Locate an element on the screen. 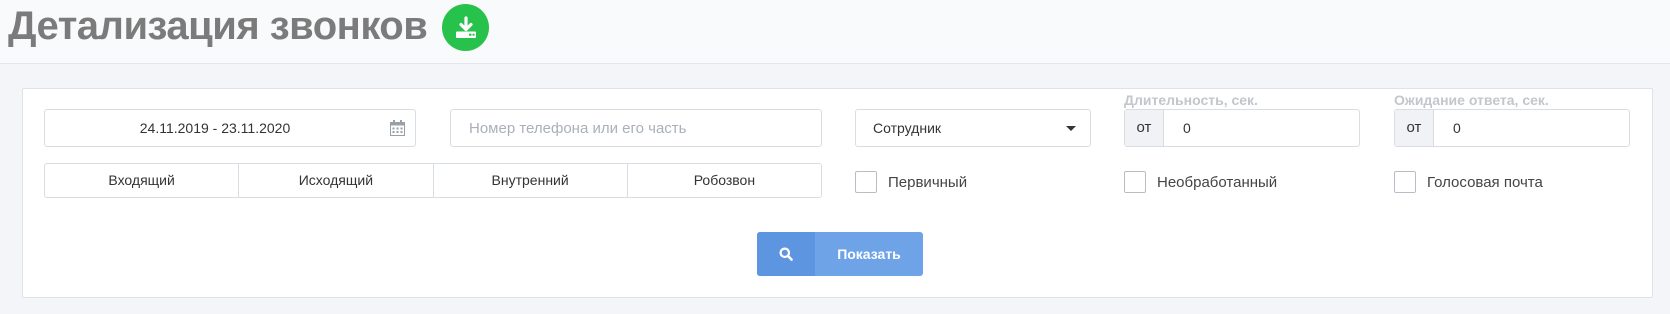 Image resolution: width=1670 pixels, height=314 pixels. show-button-icon-area is located at coordinates (786, 254).